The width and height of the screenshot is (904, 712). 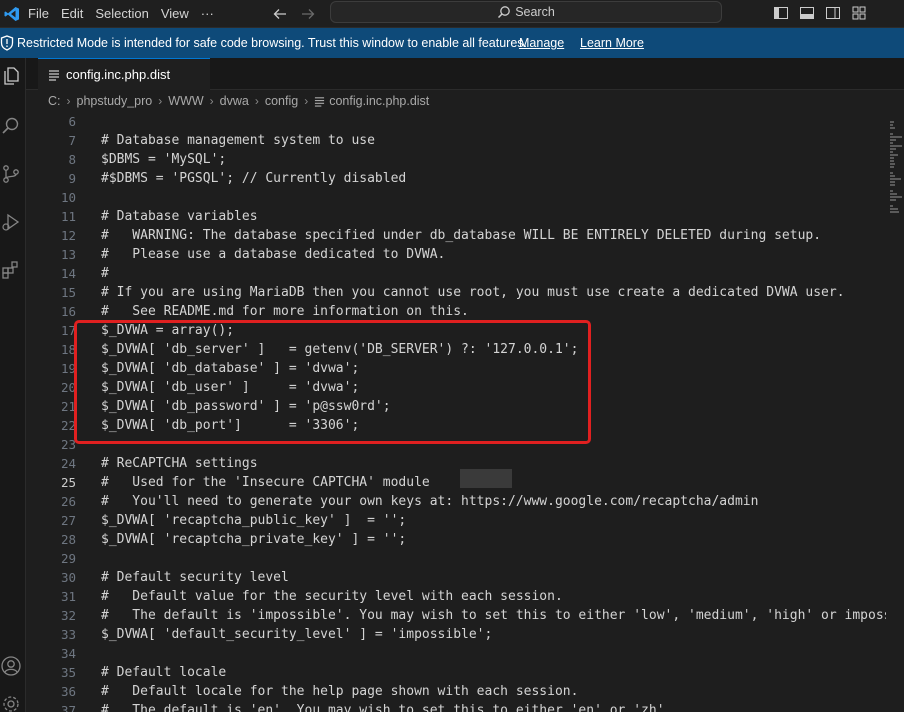 What do you see at coordinates (7, 43) in the screenshot?
I see `shield-icon` at bounding box center [7, 43].